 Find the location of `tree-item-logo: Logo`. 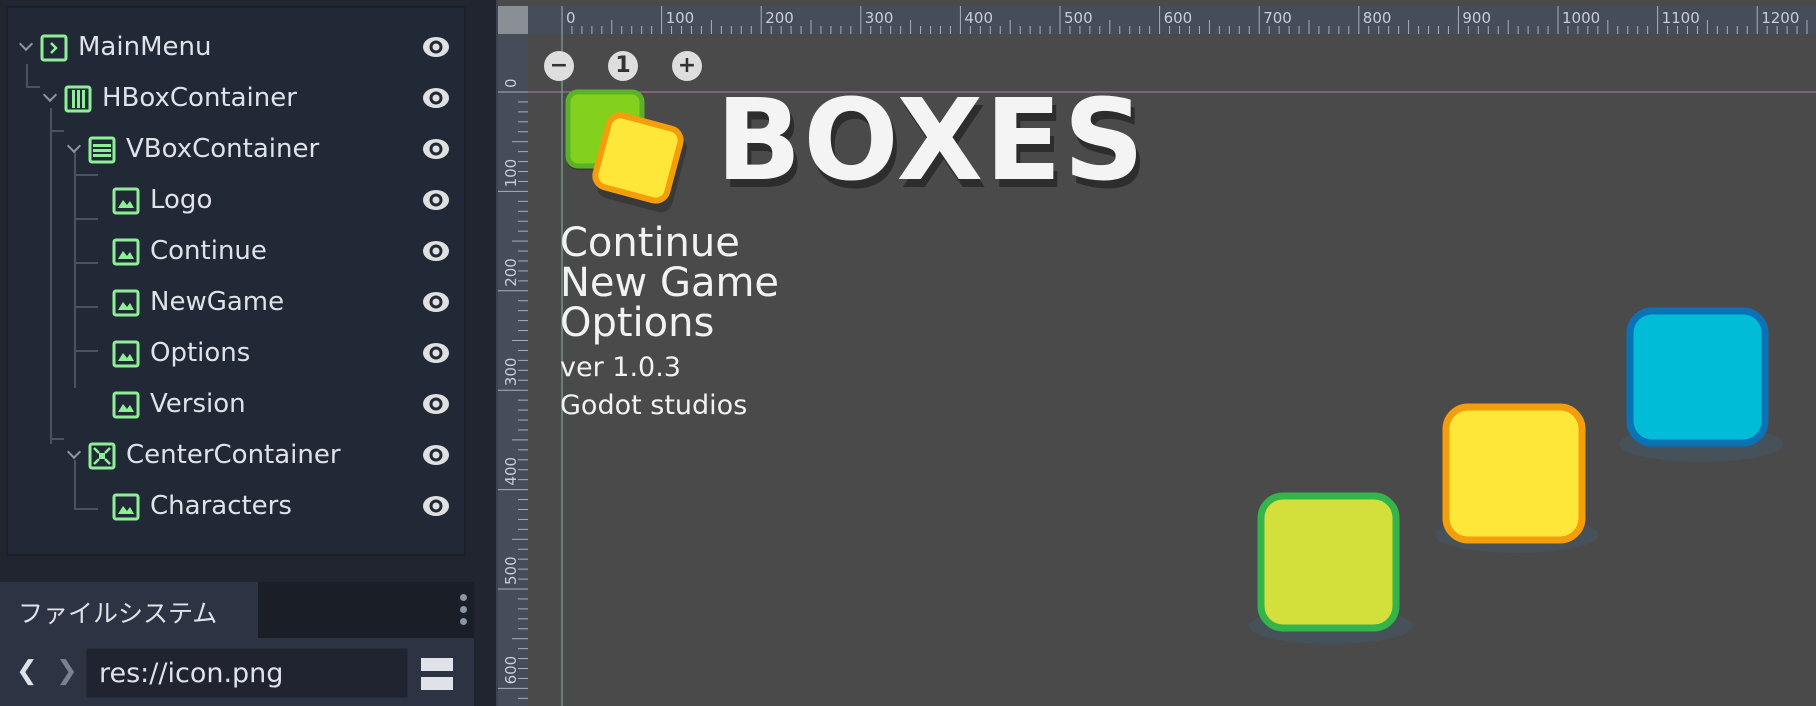

tree-item-logo: Logo is located at coordinates (236, 200).